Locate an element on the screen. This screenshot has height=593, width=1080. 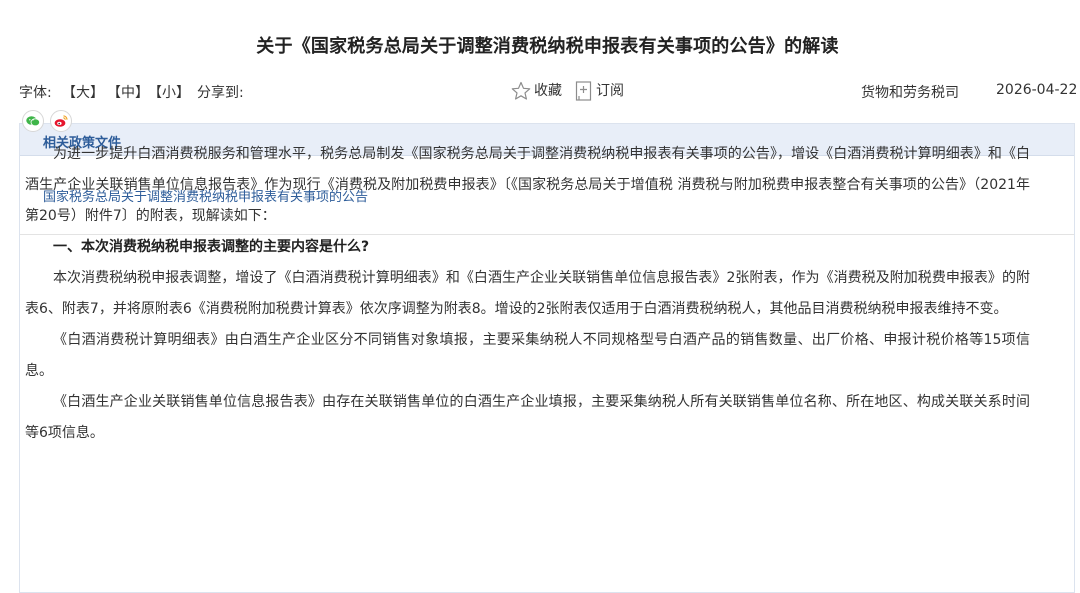
star-icon is located at coordinates (521, 90).